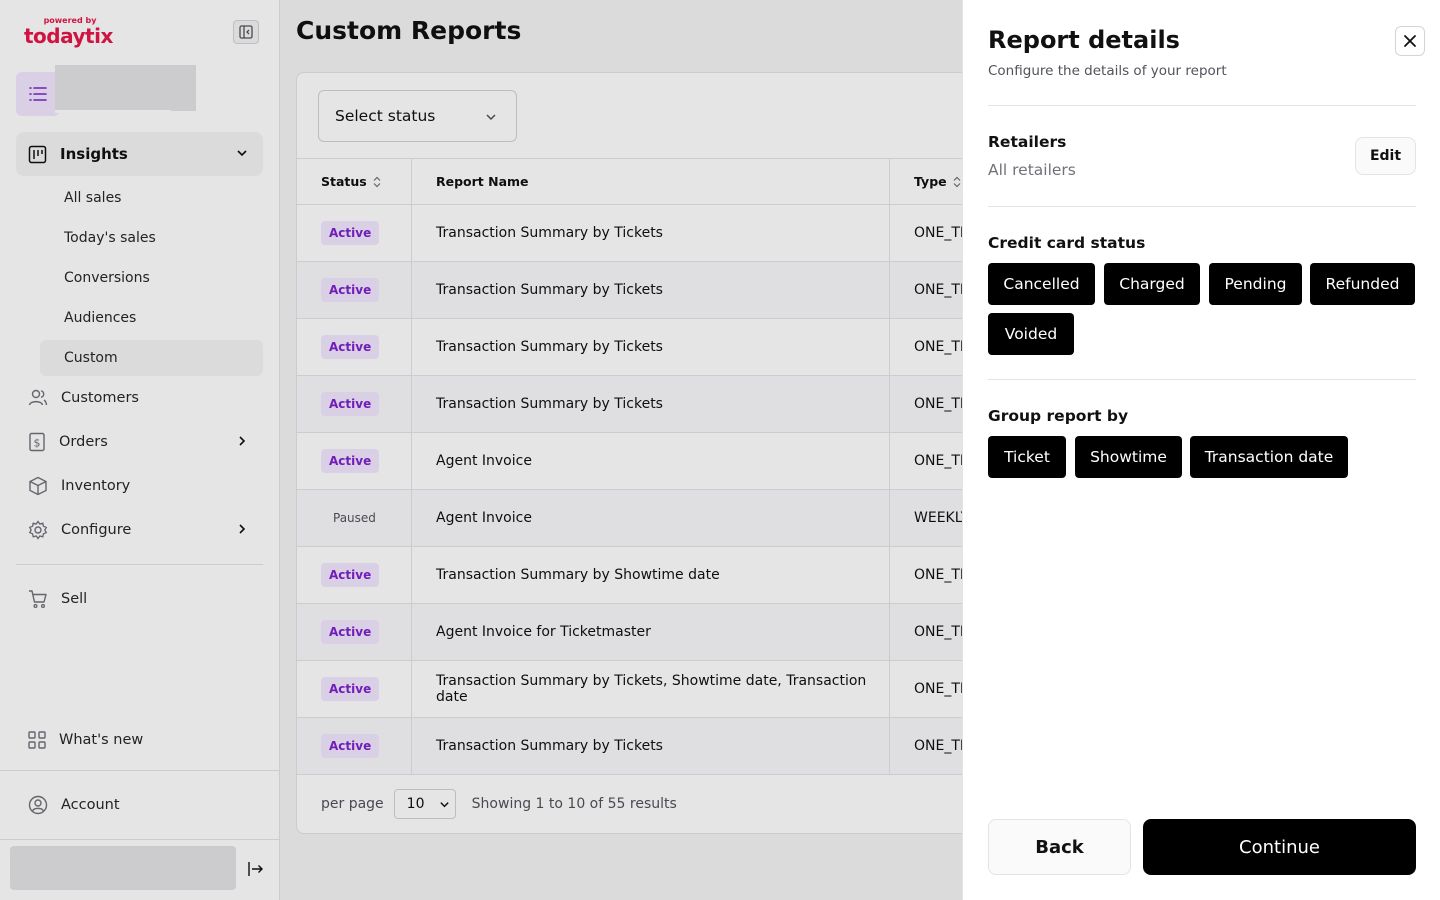 This screenshot has width=1440, height=900. Describe the element at coordinates (1269, 457) in the screenshot. I see `chip-transaction-date: Transaction date` at that location.